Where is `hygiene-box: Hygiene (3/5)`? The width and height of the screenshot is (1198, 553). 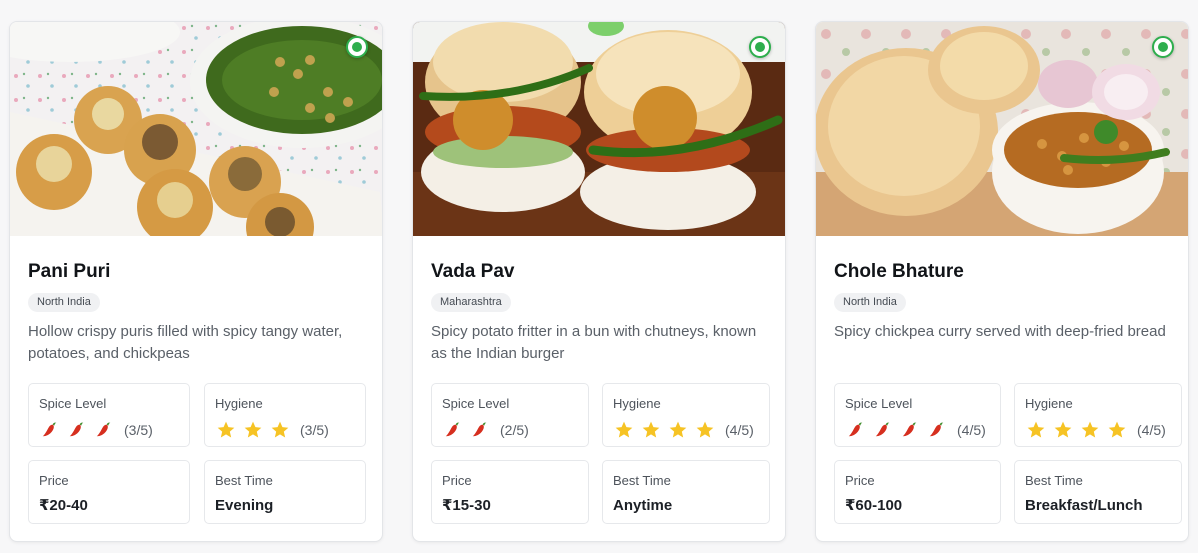
hygiene-box: Hygiene (3/5) is located at coordinates (285, 415).